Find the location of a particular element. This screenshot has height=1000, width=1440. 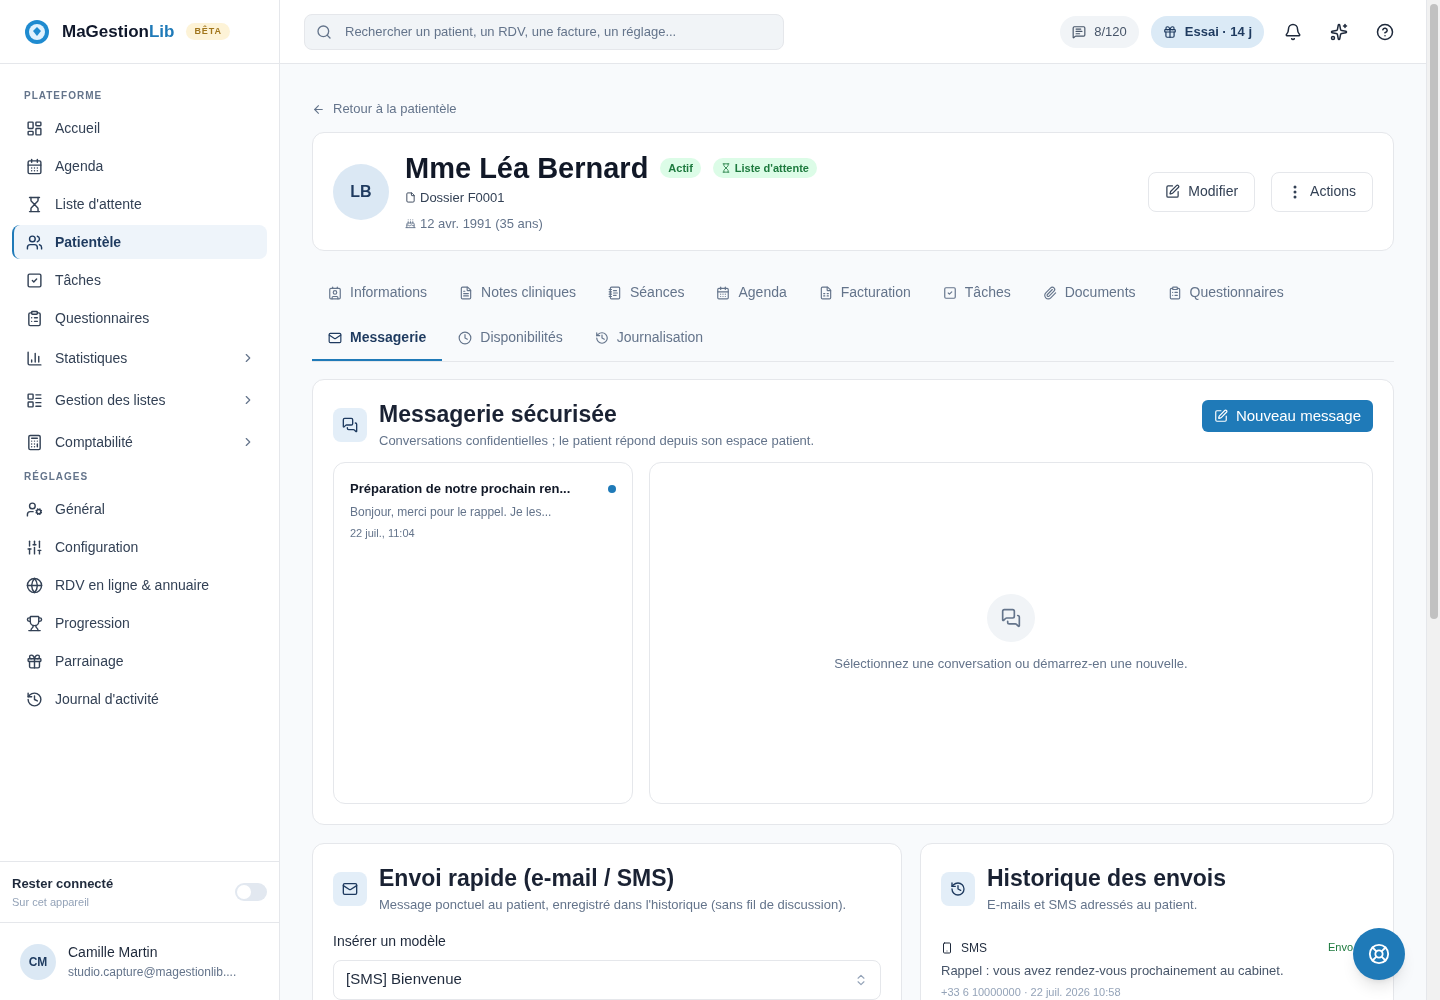

trophy-icon is located at coordinates (34, 623).